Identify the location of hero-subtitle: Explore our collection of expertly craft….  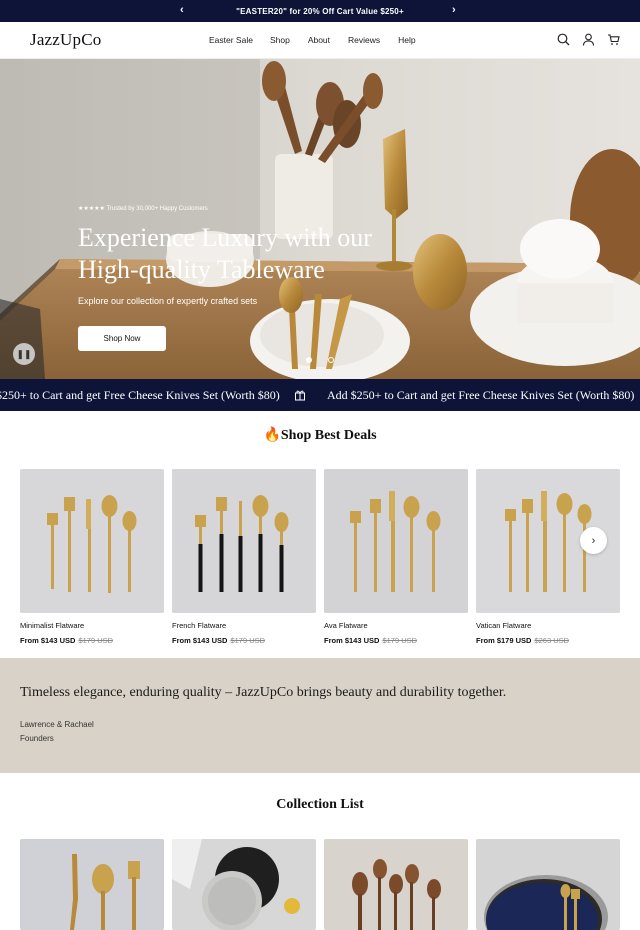
(168, 301).